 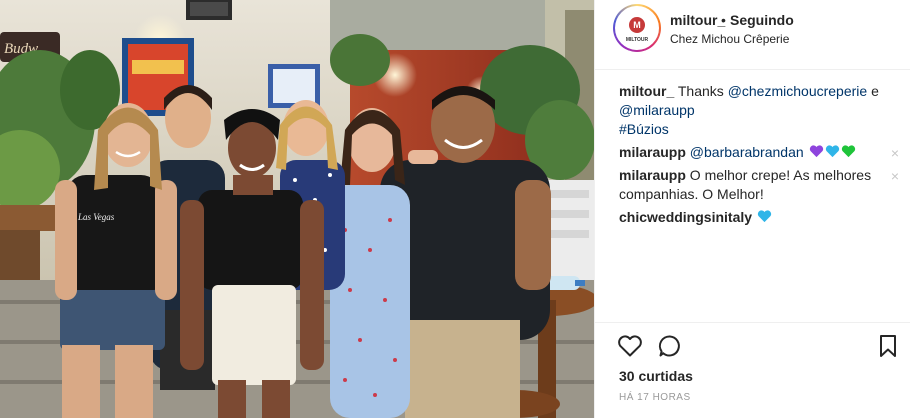 I want to click on header-username: miltour_, so click(x=697, y=20).